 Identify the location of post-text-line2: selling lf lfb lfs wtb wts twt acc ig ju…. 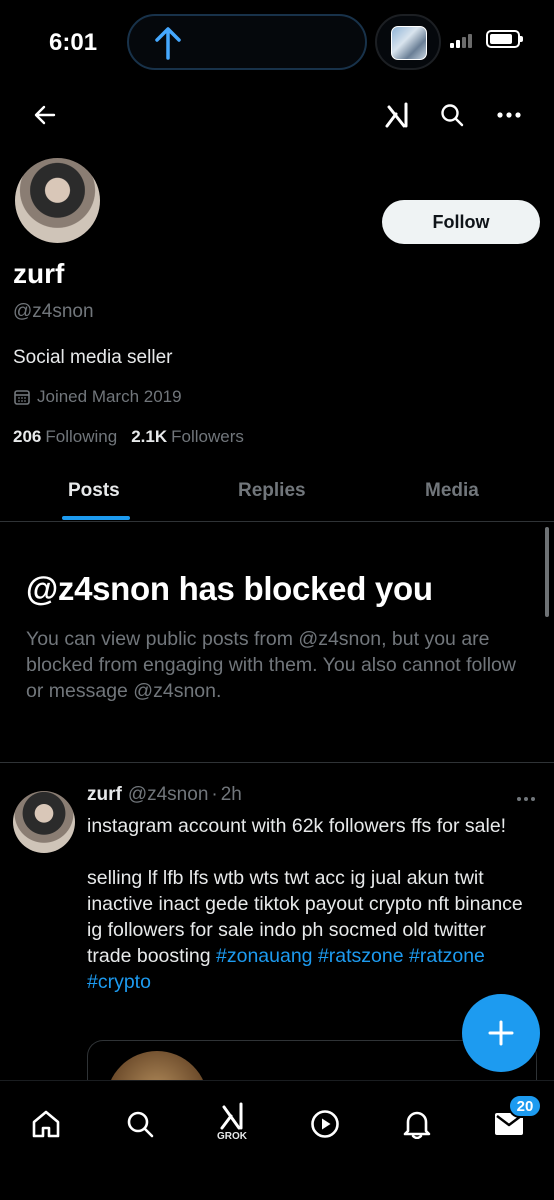
(307, 930).